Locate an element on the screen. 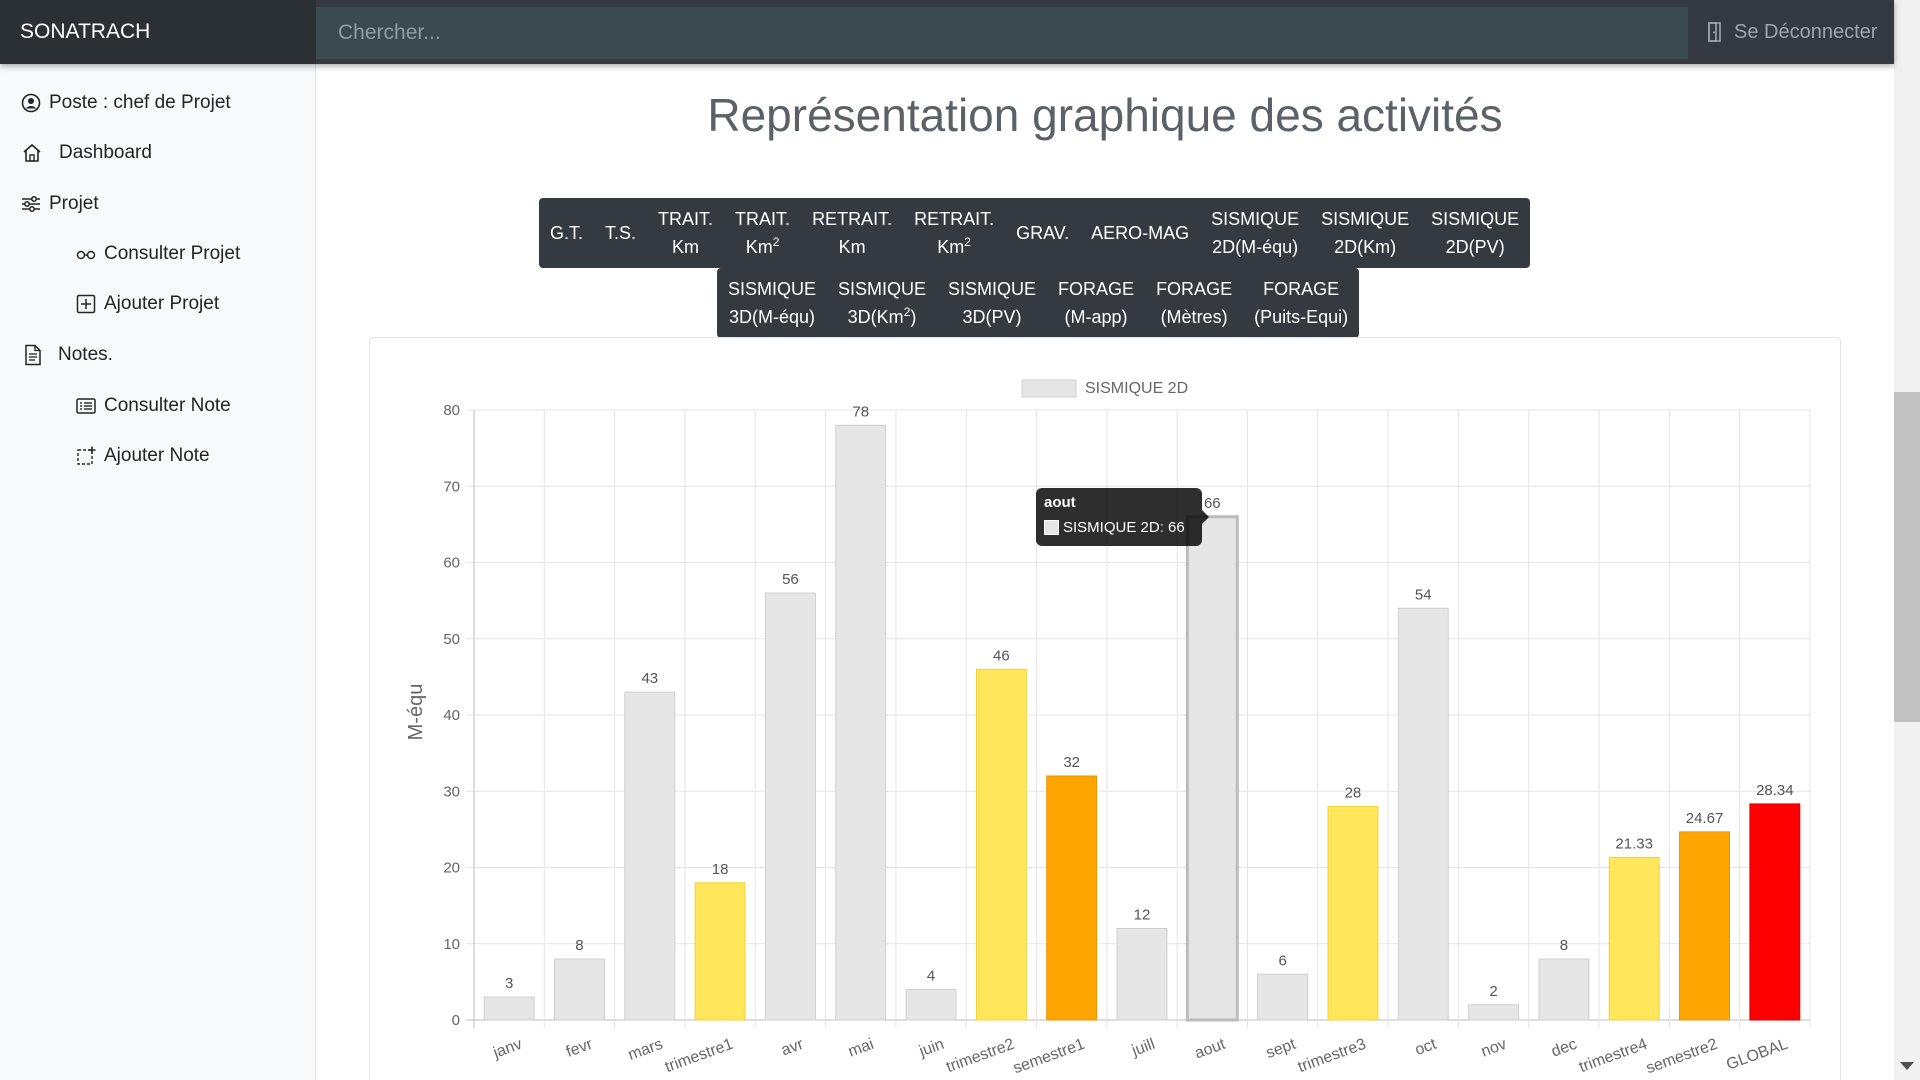  value-label: 24.67 is located at coordinates (1705, 818).